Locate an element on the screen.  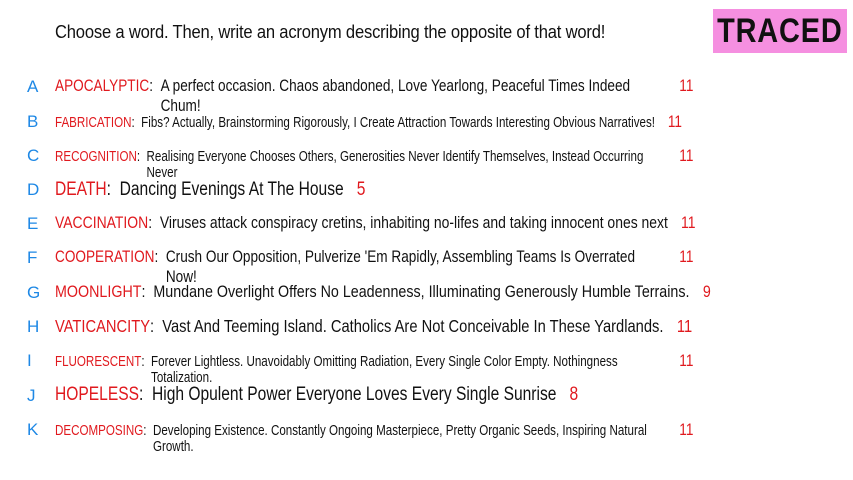
row-letter: A is located at coordinates (33, 86).